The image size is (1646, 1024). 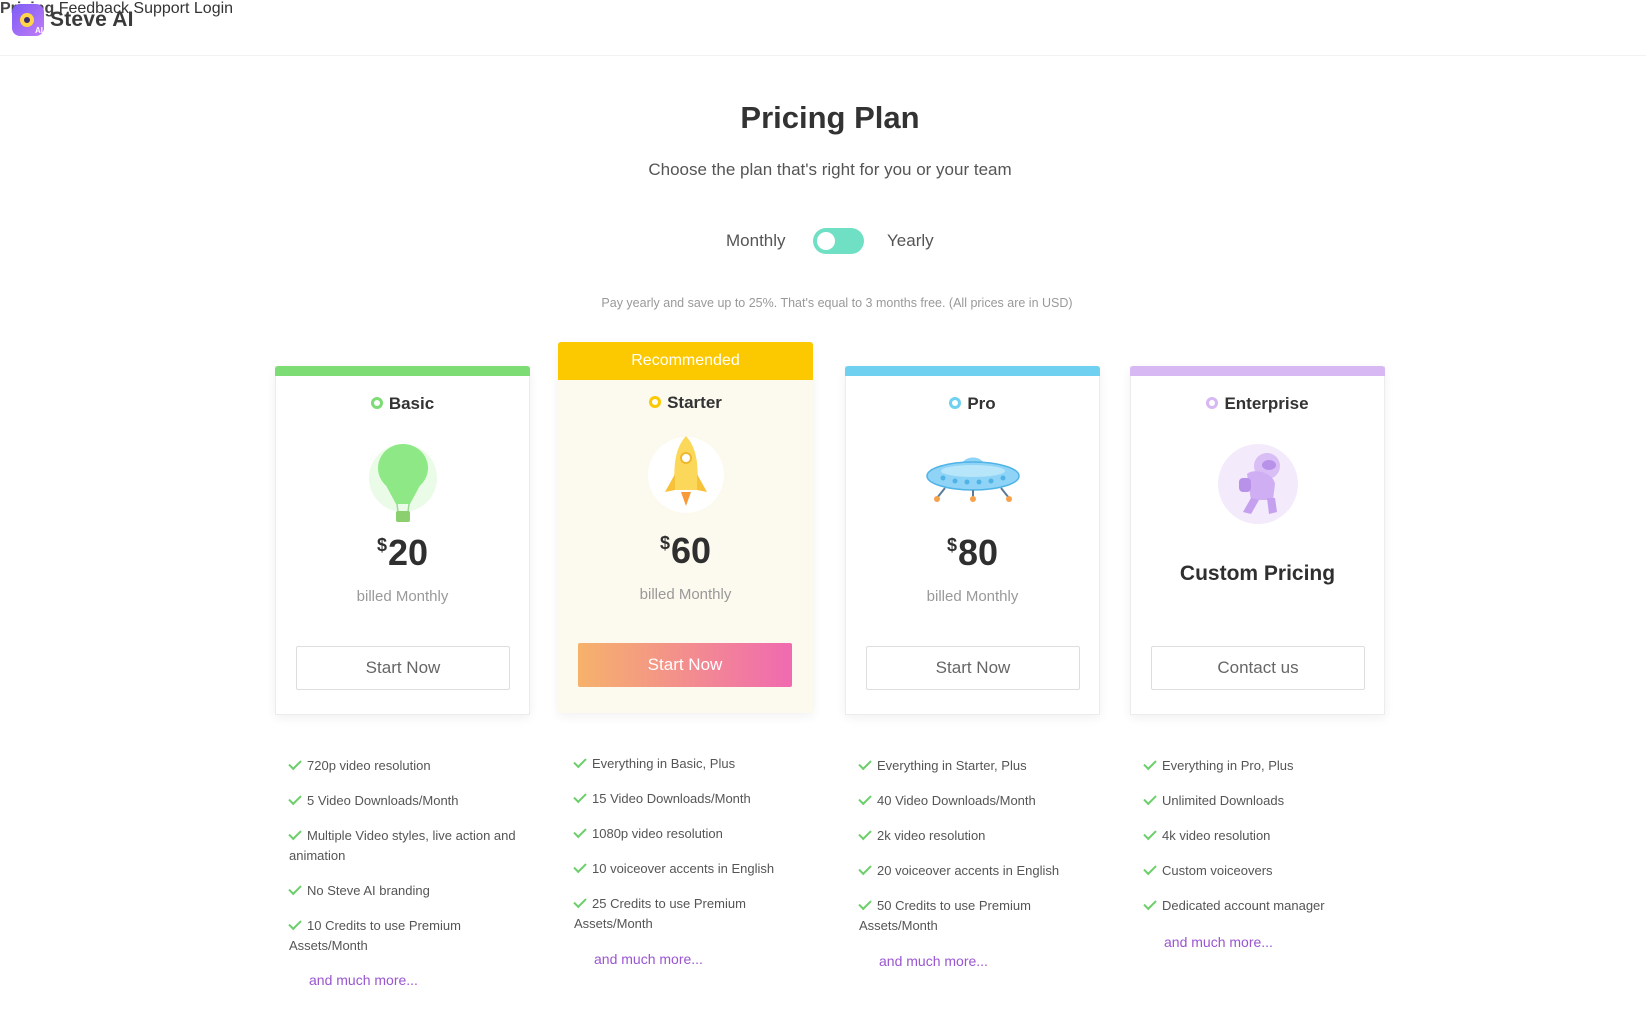 I want to click on brand-name: Steve AI, so click(x=92, y=19).